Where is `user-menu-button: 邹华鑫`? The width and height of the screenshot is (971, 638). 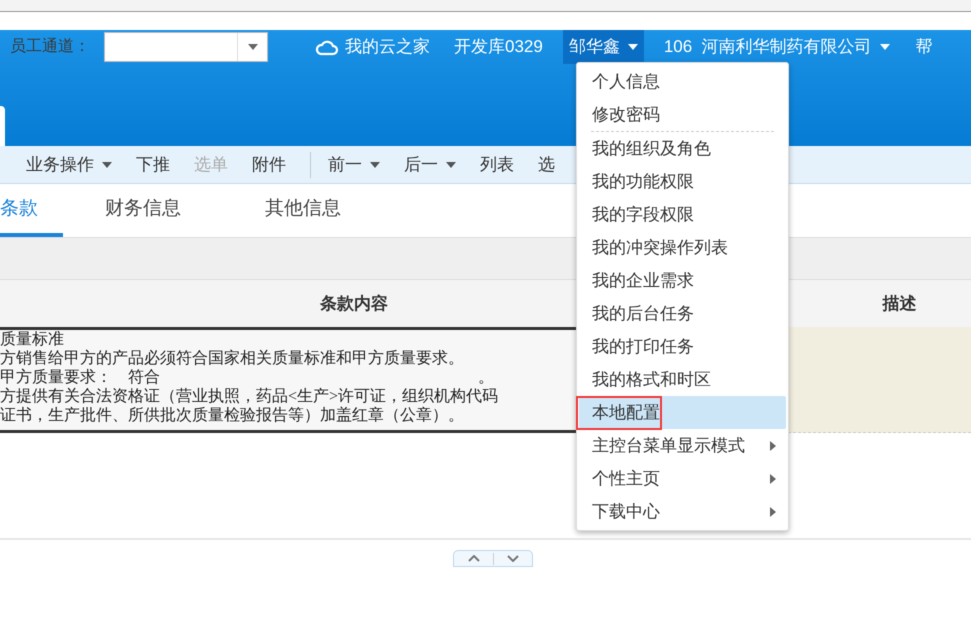 user-menu-button: 邹华鑫 is located at coordinates (603, 47).